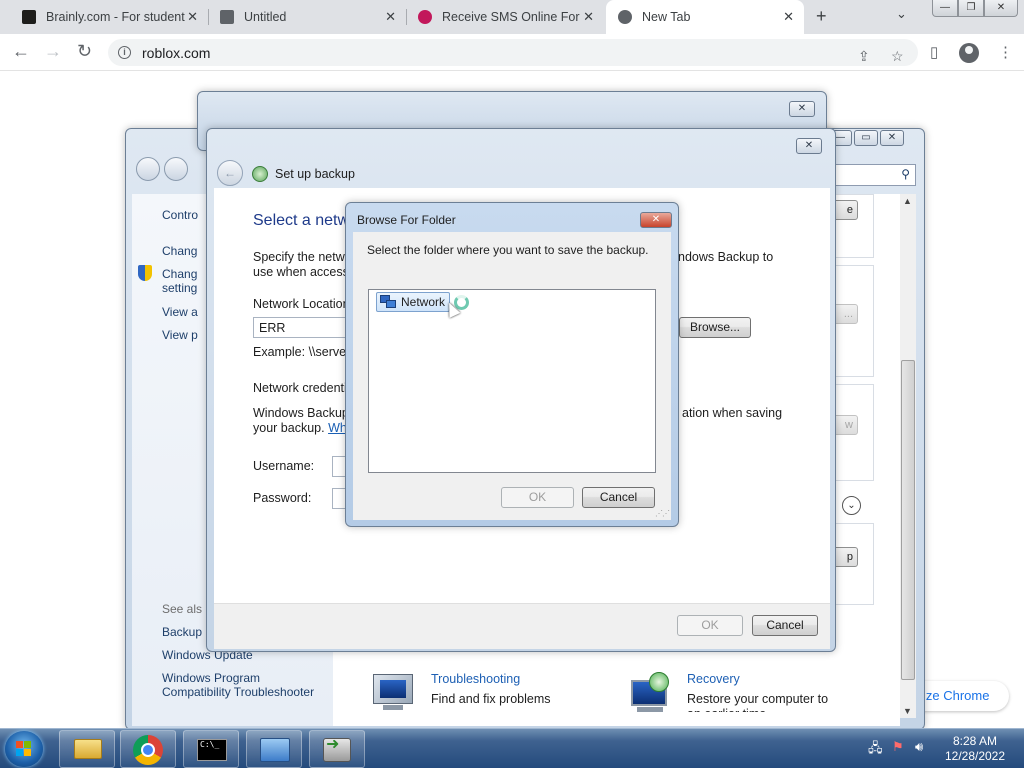  What do you see at coordinates (945, 8) in the screenshot?
I see `minimize-icon: —` at bounding box center [945, 8].